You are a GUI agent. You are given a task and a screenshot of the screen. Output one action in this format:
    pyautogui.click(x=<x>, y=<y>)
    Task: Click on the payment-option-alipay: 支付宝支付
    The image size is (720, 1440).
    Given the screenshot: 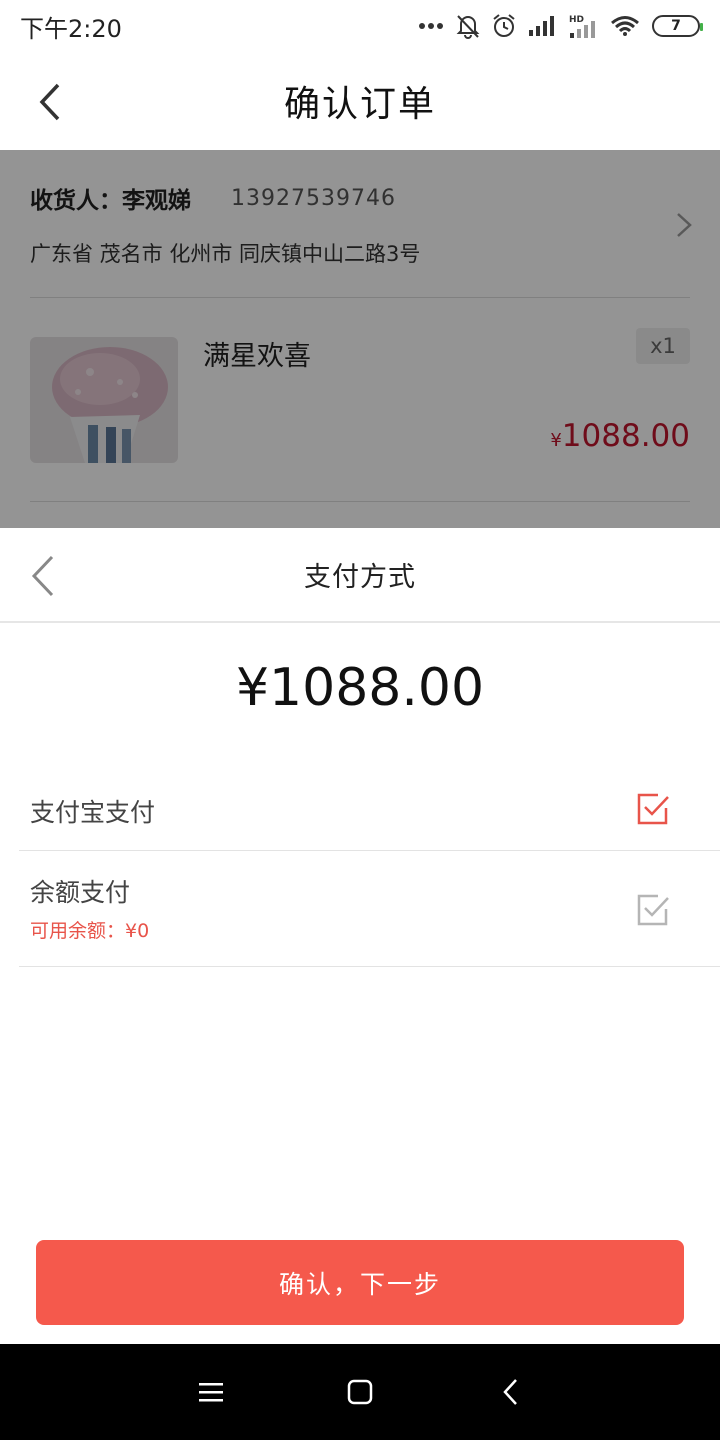 What is the action you would take?
    pyautogui.click(x=369, y=812)
    